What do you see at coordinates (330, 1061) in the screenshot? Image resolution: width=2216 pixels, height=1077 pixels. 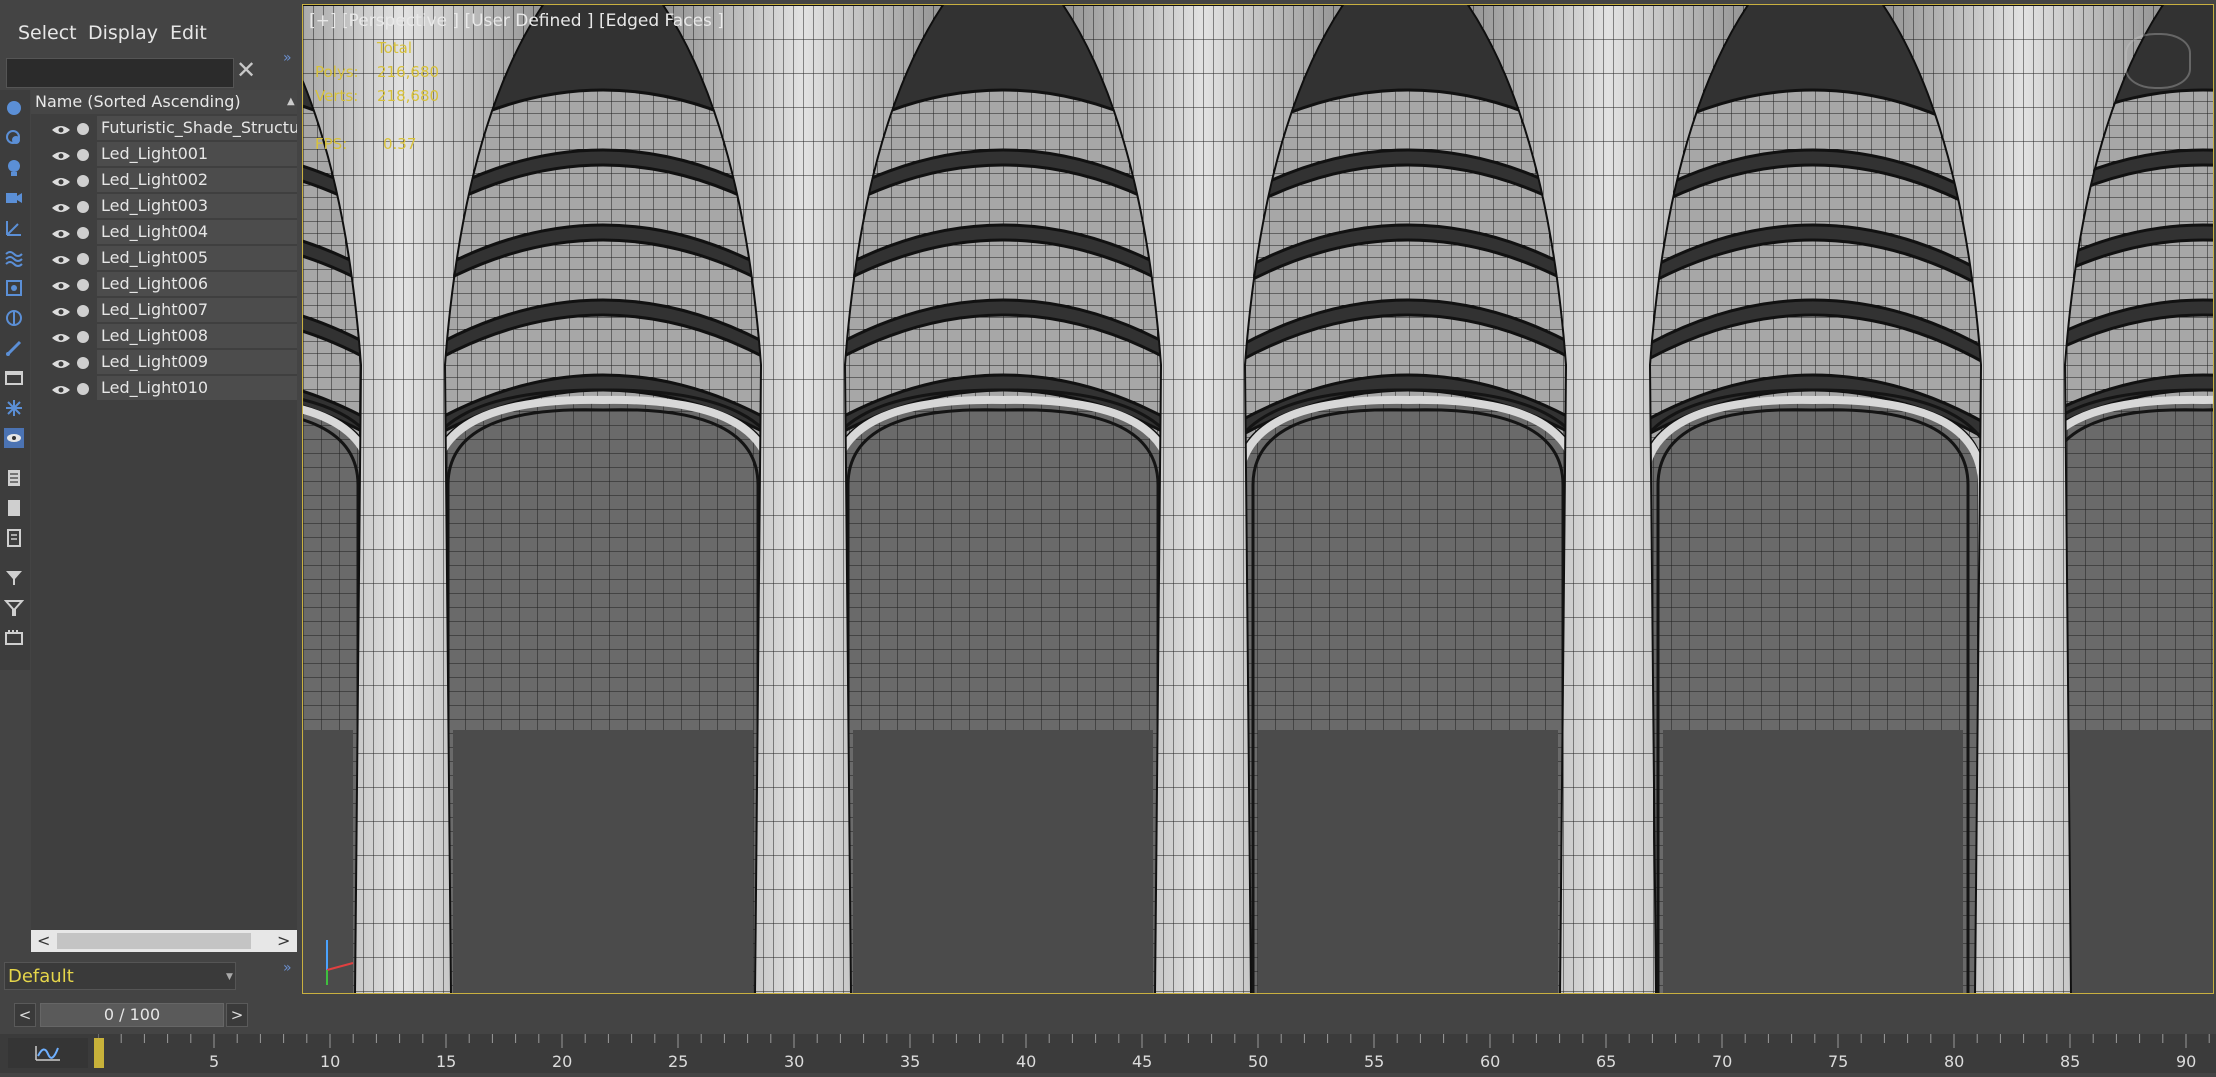 I see `ruler-tick-label: 10` at bounding box center [330, 1061].